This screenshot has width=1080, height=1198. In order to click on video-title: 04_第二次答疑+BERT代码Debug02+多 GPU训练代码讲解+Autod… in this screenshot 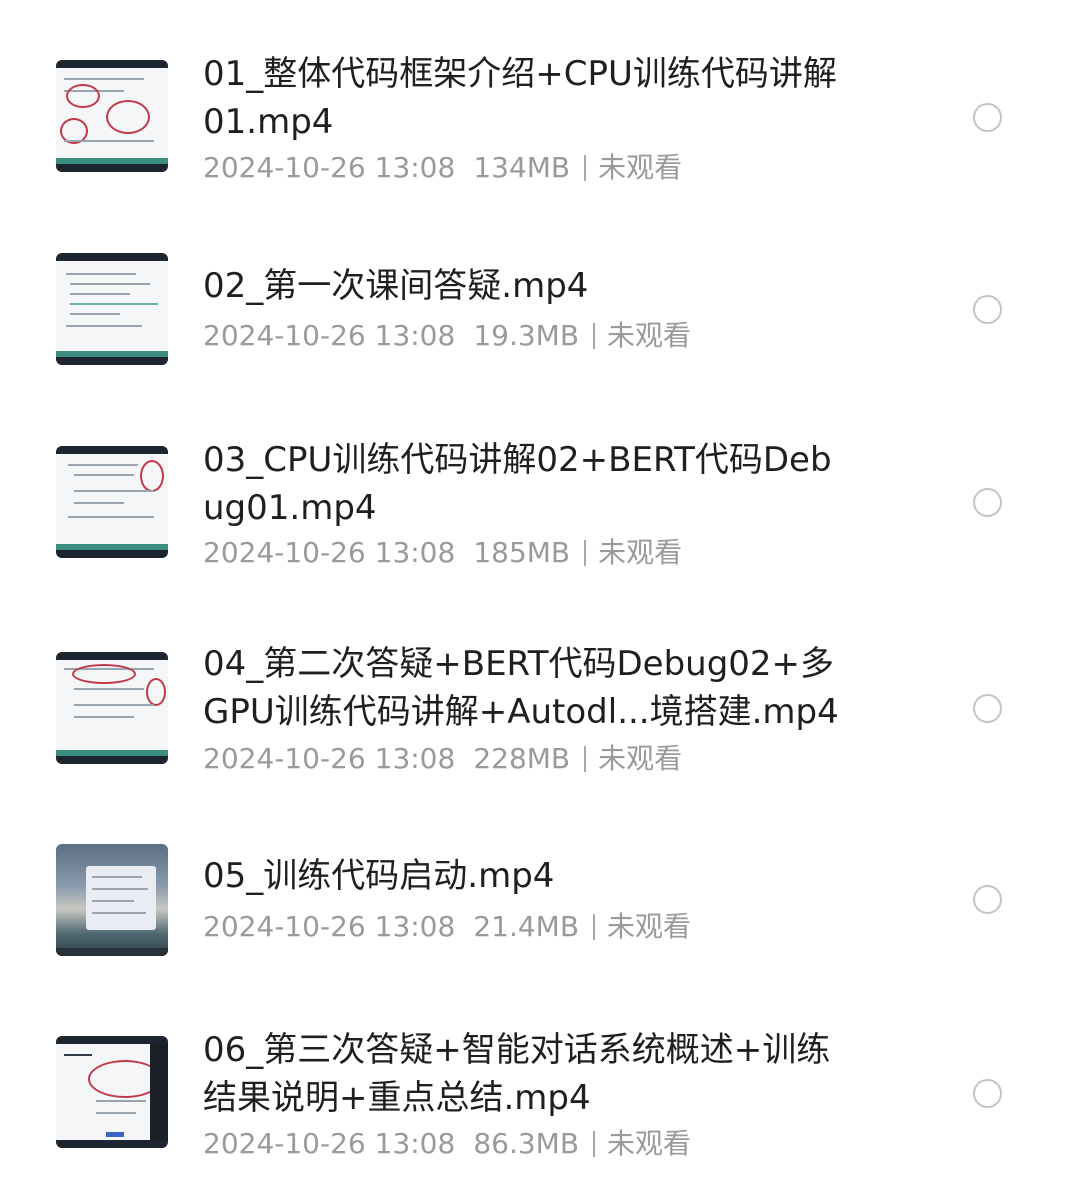, I will do `click(521, 688)`.